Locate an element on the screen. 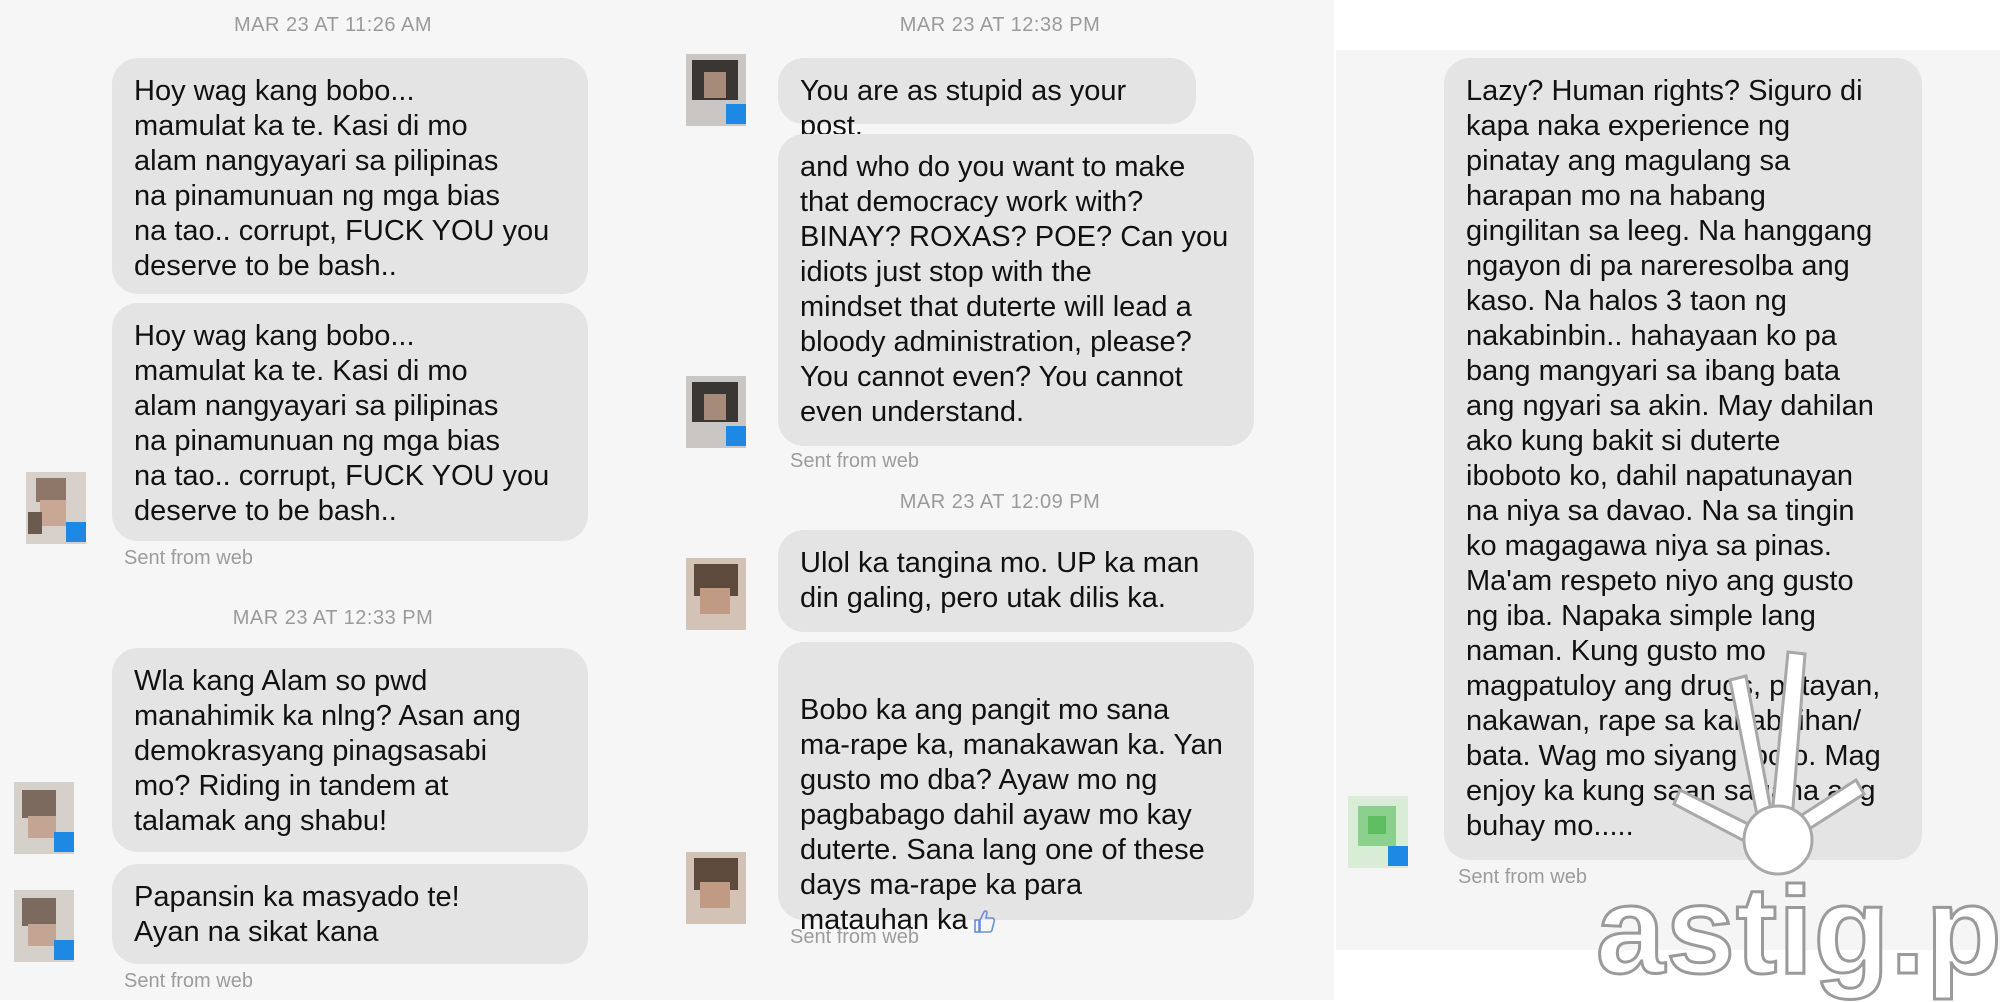 The image size is (2000, 1002). timestamp-divider: MAR 23 AT 12:09 PM is located at coordinates (1000, 502).